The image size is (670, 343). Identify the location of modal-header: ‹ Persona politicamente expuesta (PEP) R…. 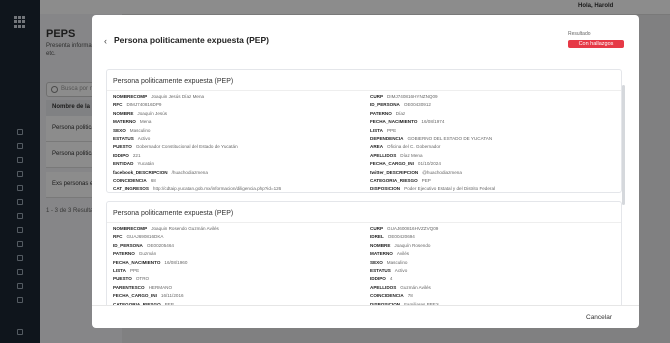
(365, 41).